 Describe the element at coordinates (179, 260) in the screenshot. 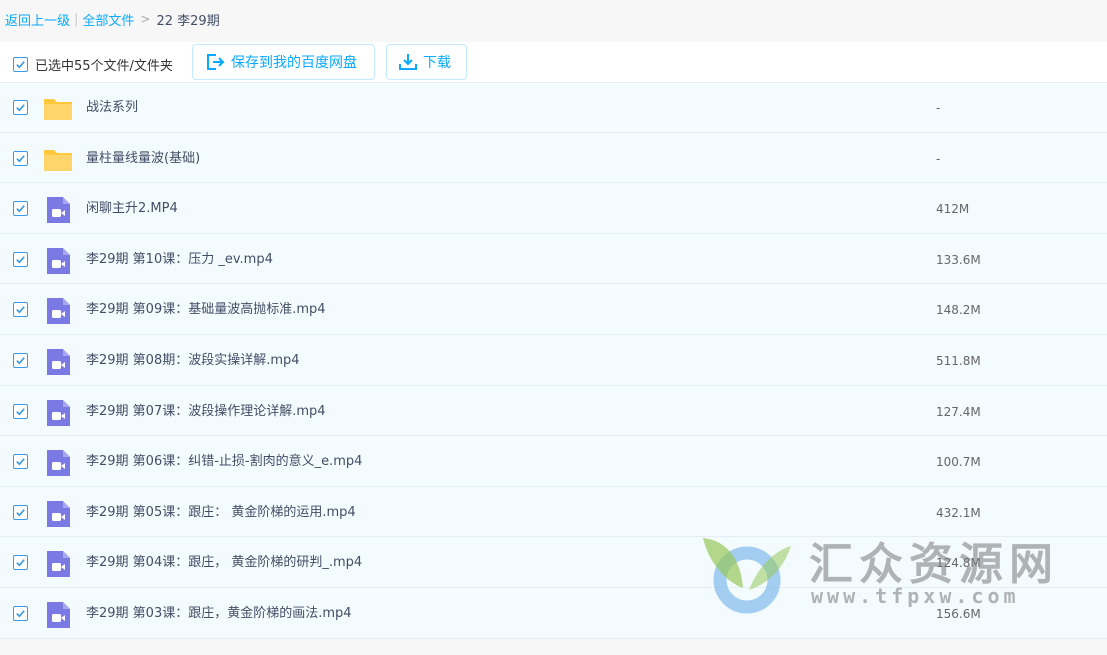

I see `file-name: 李29期 第10课：压力 _ev.mp4` at that location.